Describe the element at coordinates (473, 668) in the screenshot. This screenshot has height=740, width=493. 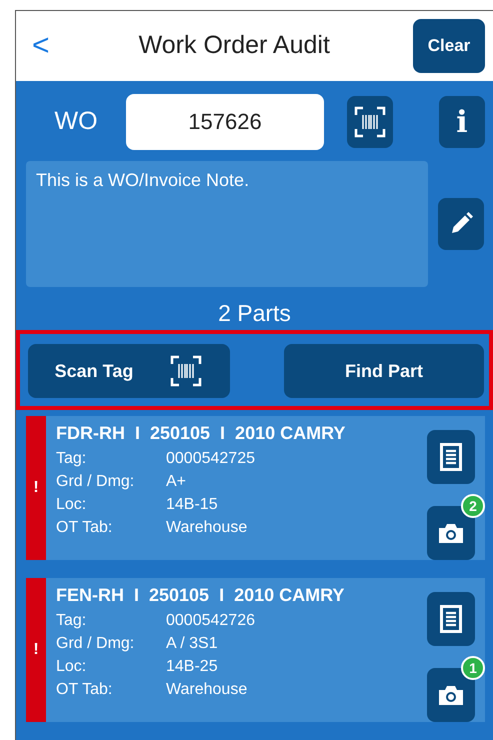
I see `photo-count-badge: 1` at that location.